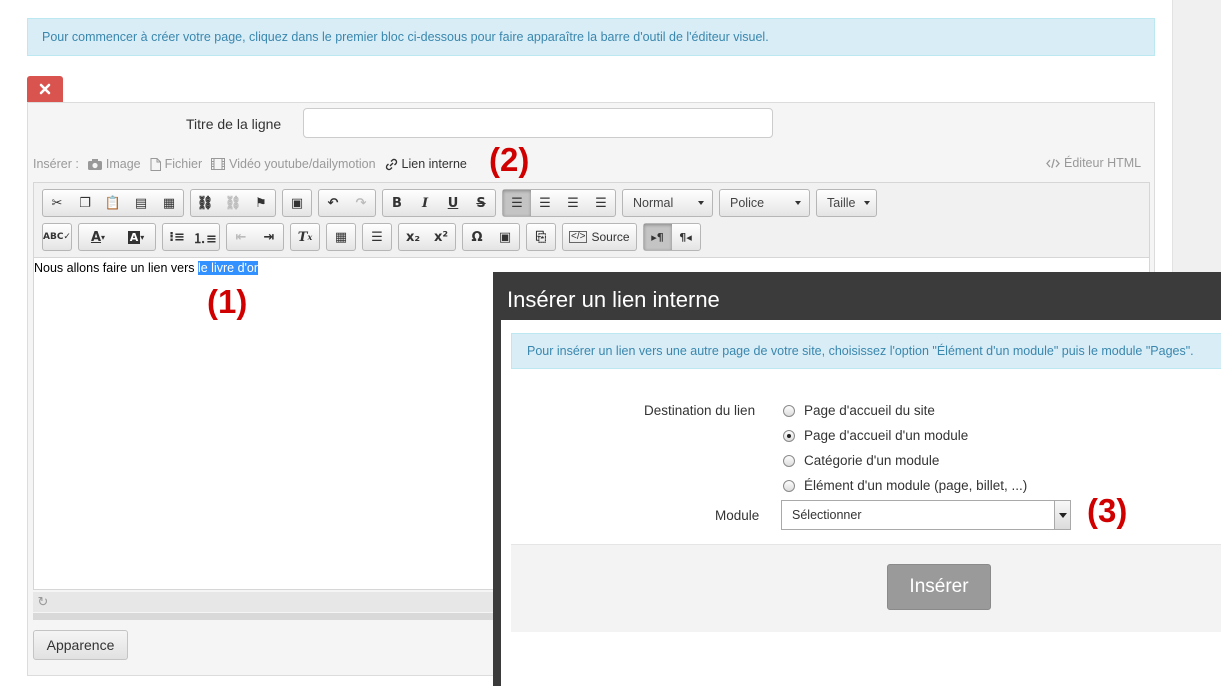 This screenshot has height=686, width=1221. What do you see at coordinates (425, 203) in the screenshot?
I see `italic-button: I` at bounding box center [425, 203].